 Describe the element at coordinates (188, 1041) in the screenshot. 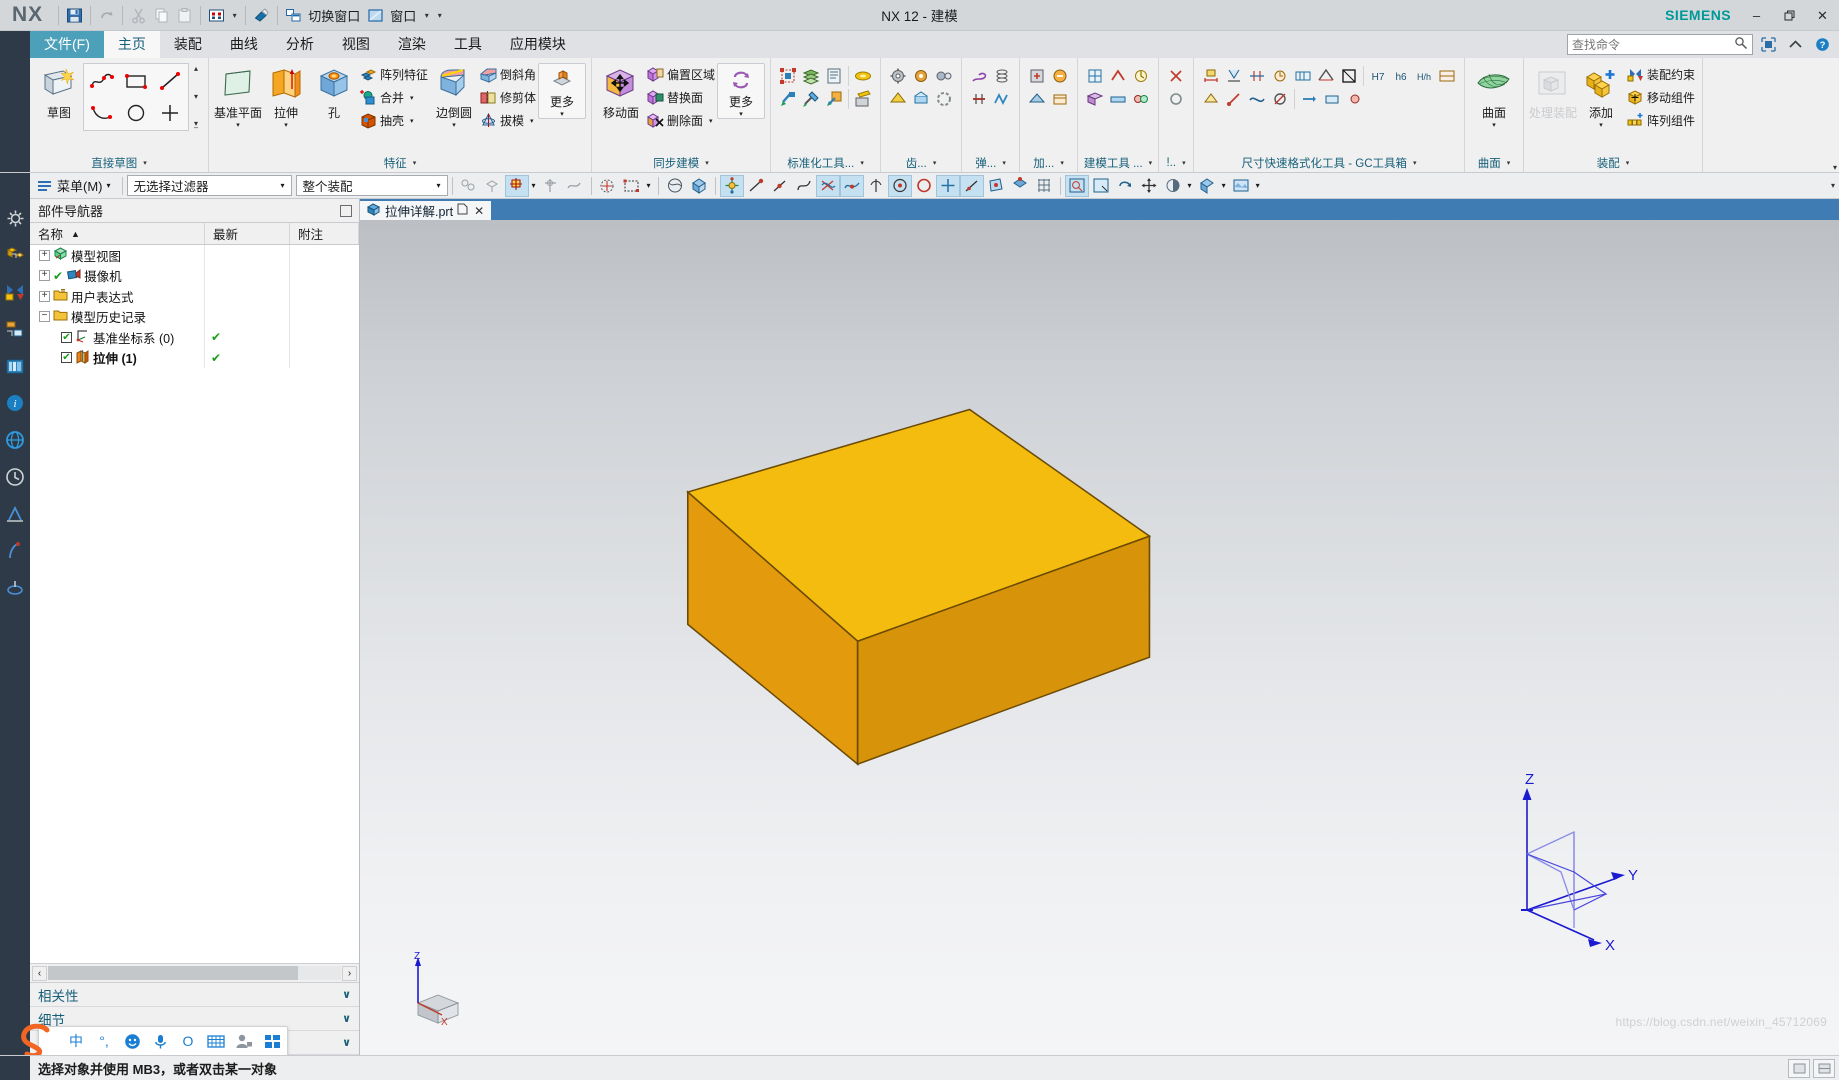

I see `ime-handwriting-icon: O` at that location.